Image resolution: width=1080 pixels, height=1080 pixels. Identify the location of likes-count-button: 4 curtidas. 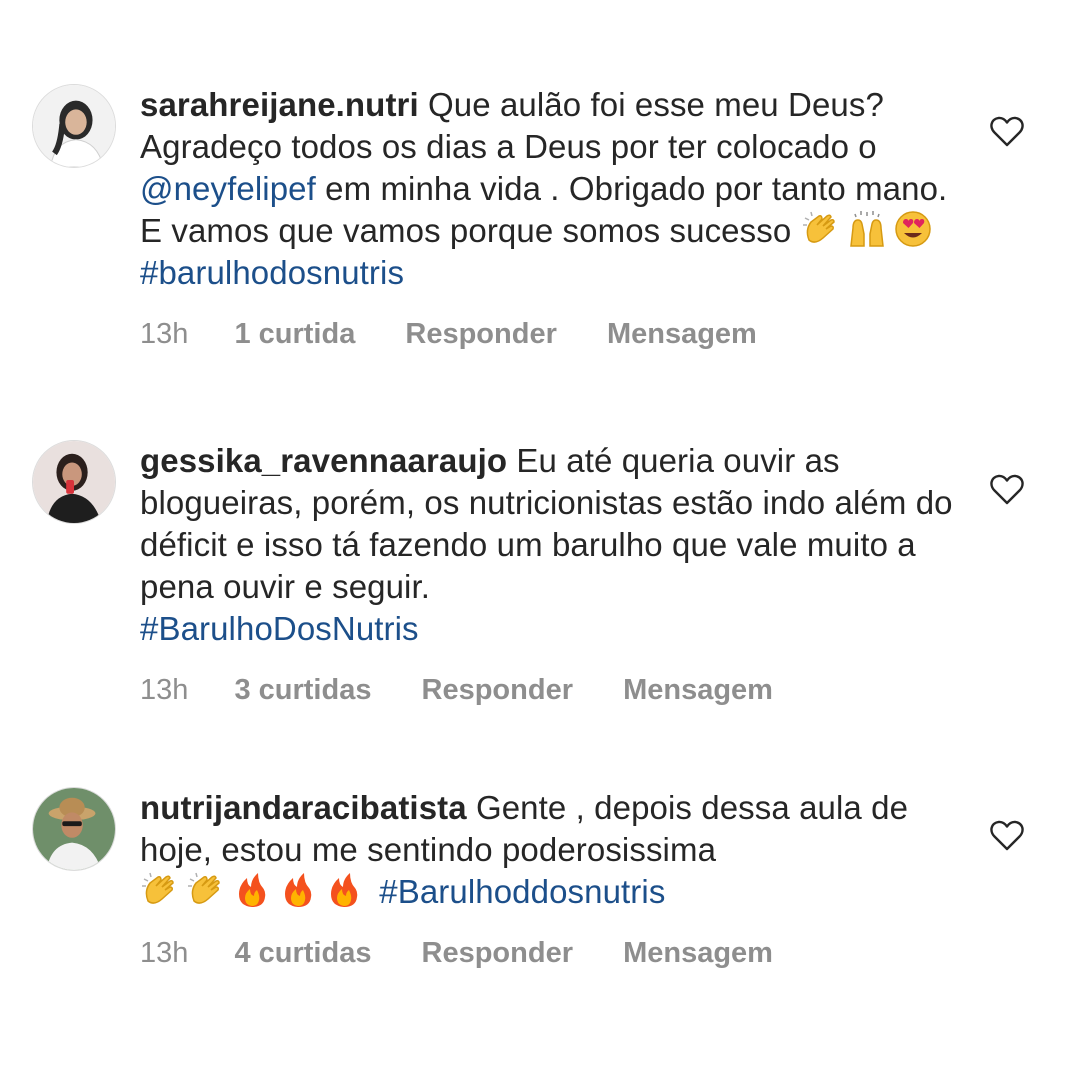
(302, 953).